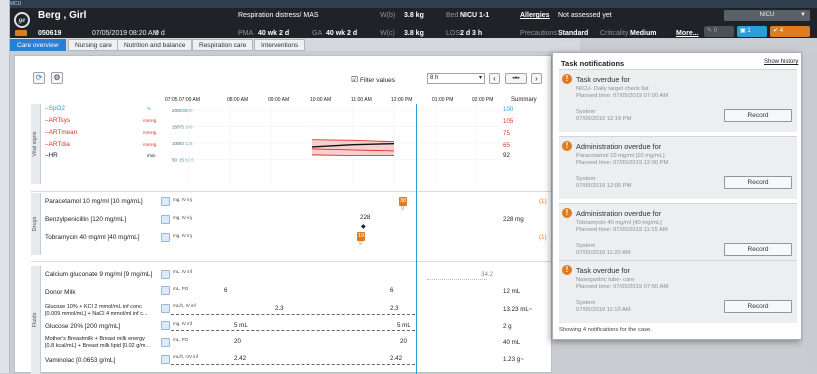 The image size is (817, 374). What do you see at coordinates (246, 33) in the screenshot?
I see `pma-label: PMA` at bounding box center [246, 33].